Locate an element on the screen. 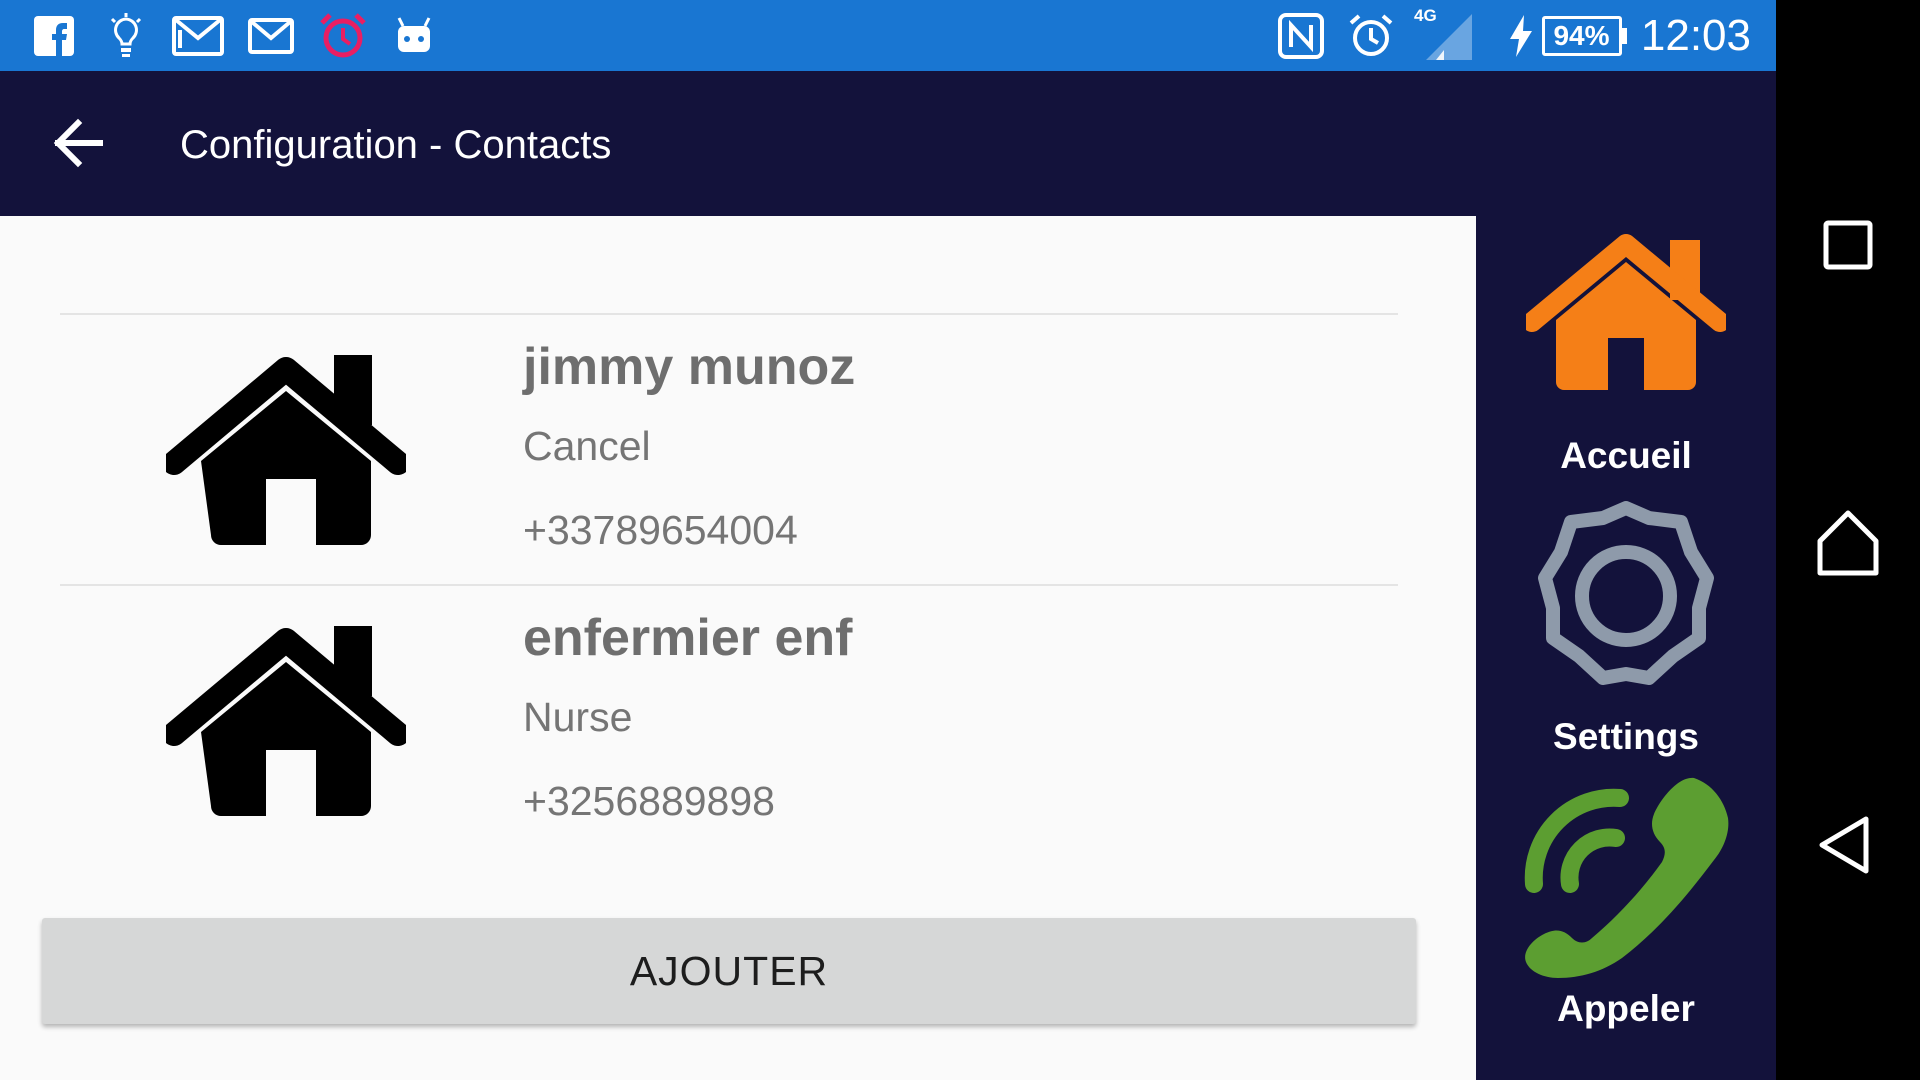 This screenshot has width=1920, height=1080. contact-name: enfermier enf is located at coordinates (688, 638).